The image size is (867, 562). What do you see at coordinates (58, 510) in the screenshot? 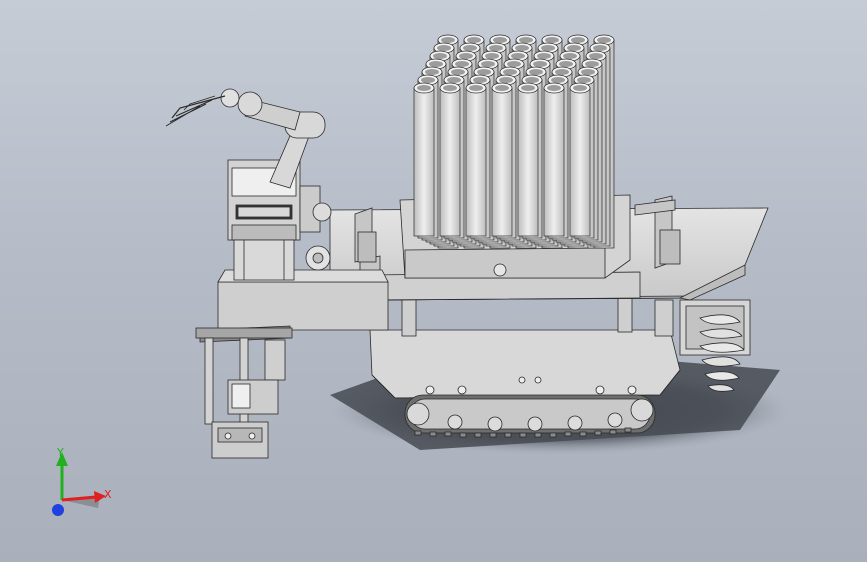
I see `z-axis-icon` at bounding box center [58, 510].